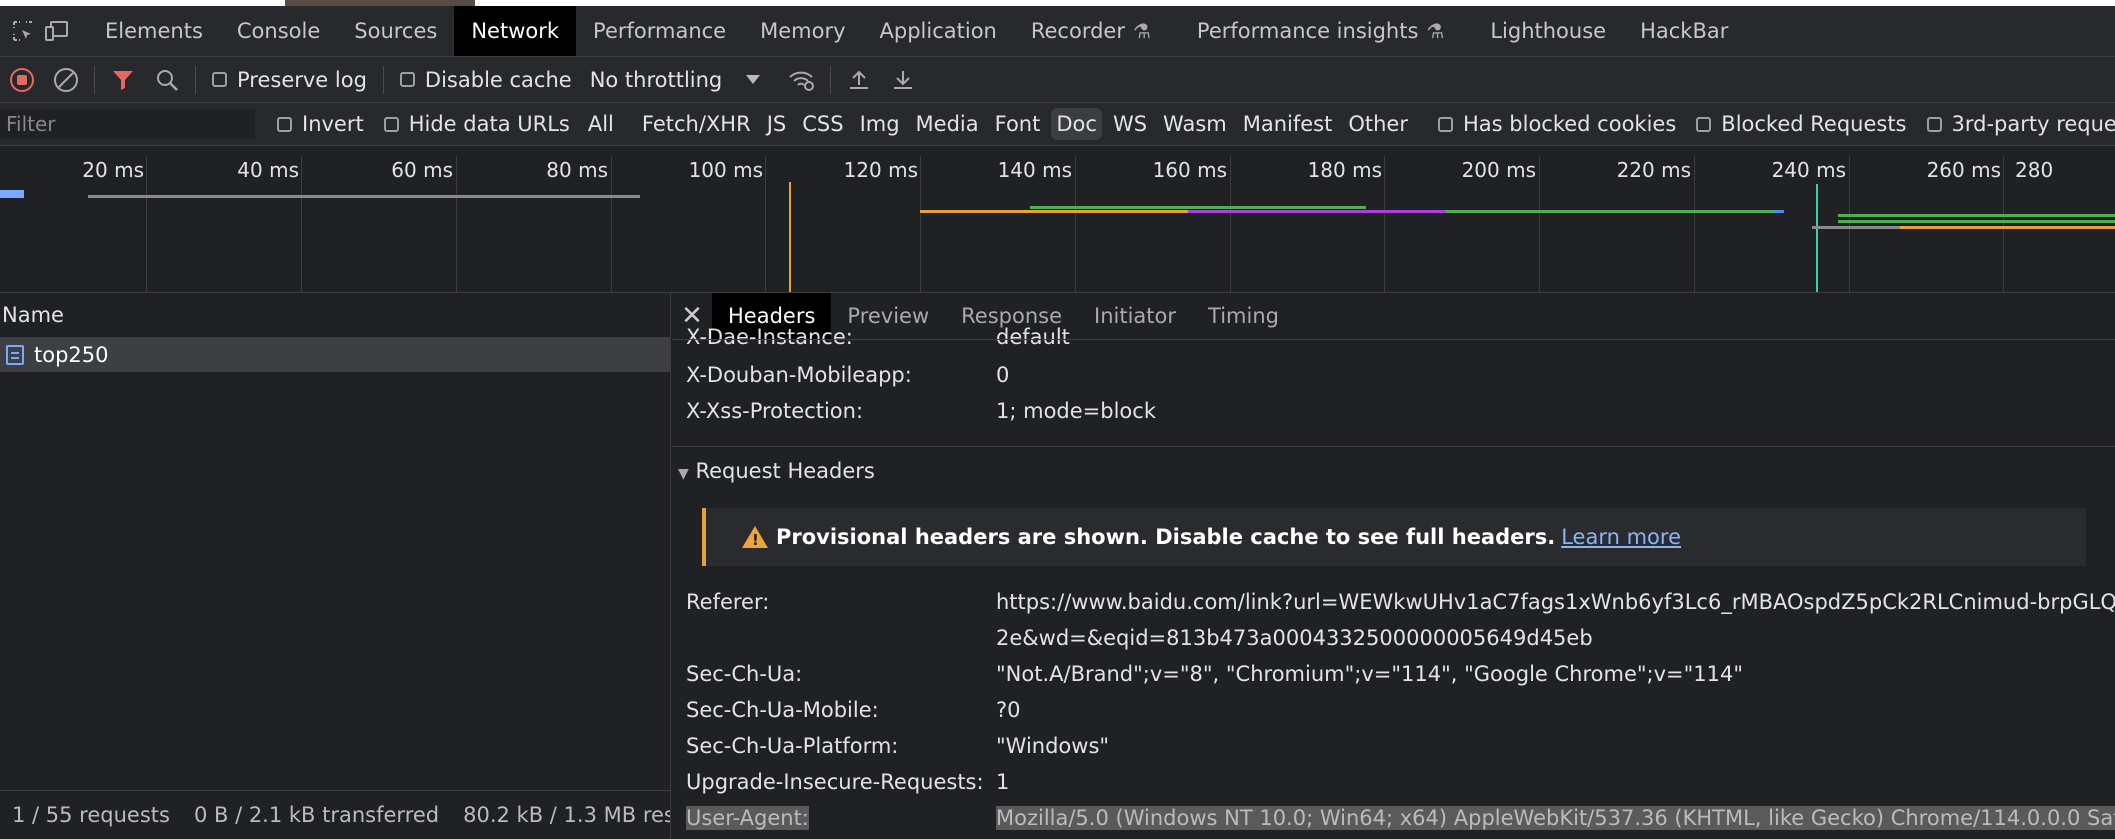 Image resolution: width=2115 pixels, height=839 pixels. I want to click on filter-type-manifest: Manifest, so click(1288, 124).